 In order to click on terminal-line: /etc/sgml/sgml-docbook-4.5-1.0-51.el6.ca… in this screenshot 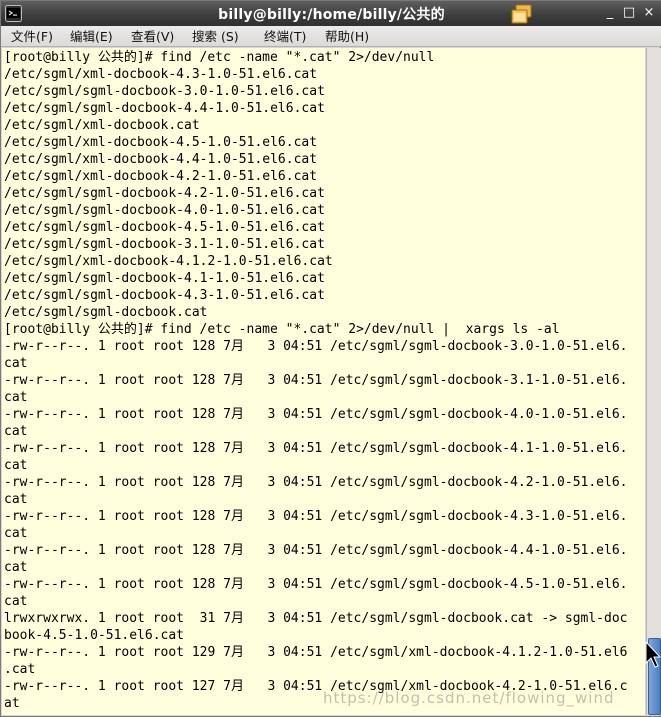, I will do `click(164, 227)`.